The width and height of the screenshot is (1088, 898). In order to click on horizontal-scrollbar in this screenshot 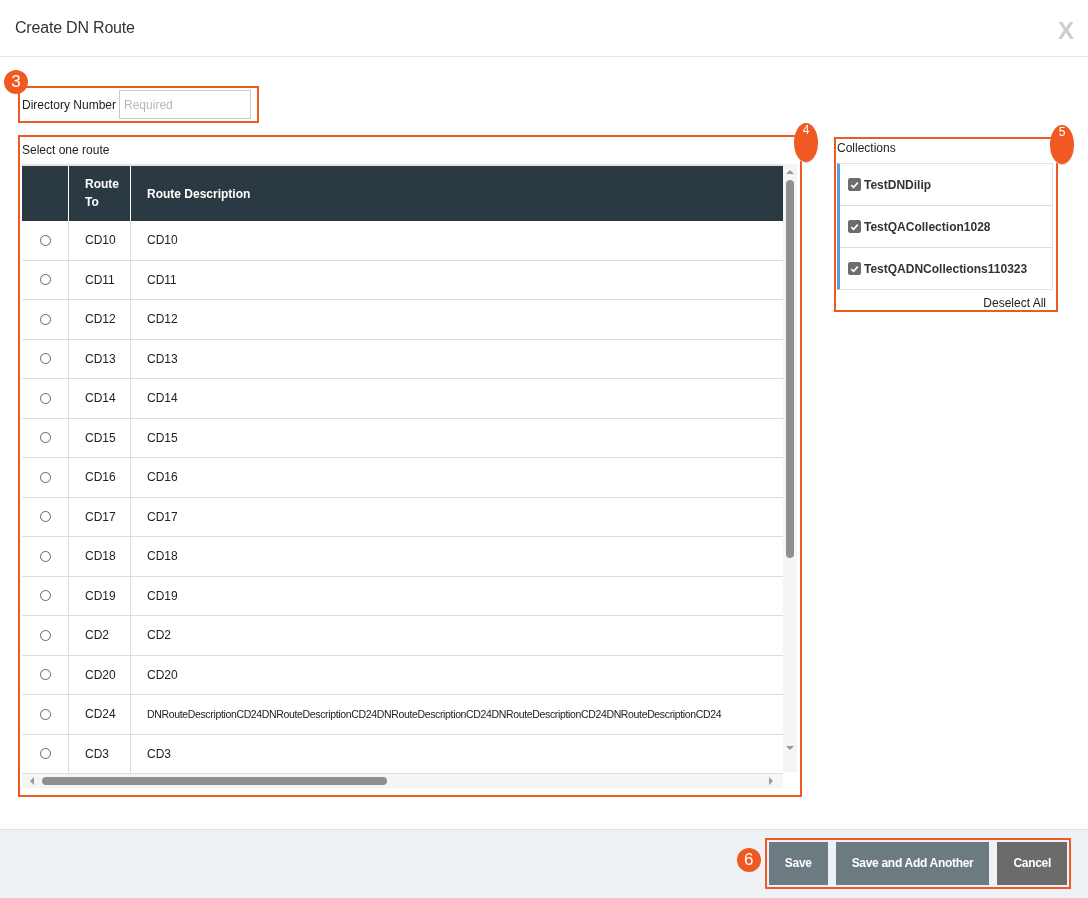, I will do `click(402, 781)`.